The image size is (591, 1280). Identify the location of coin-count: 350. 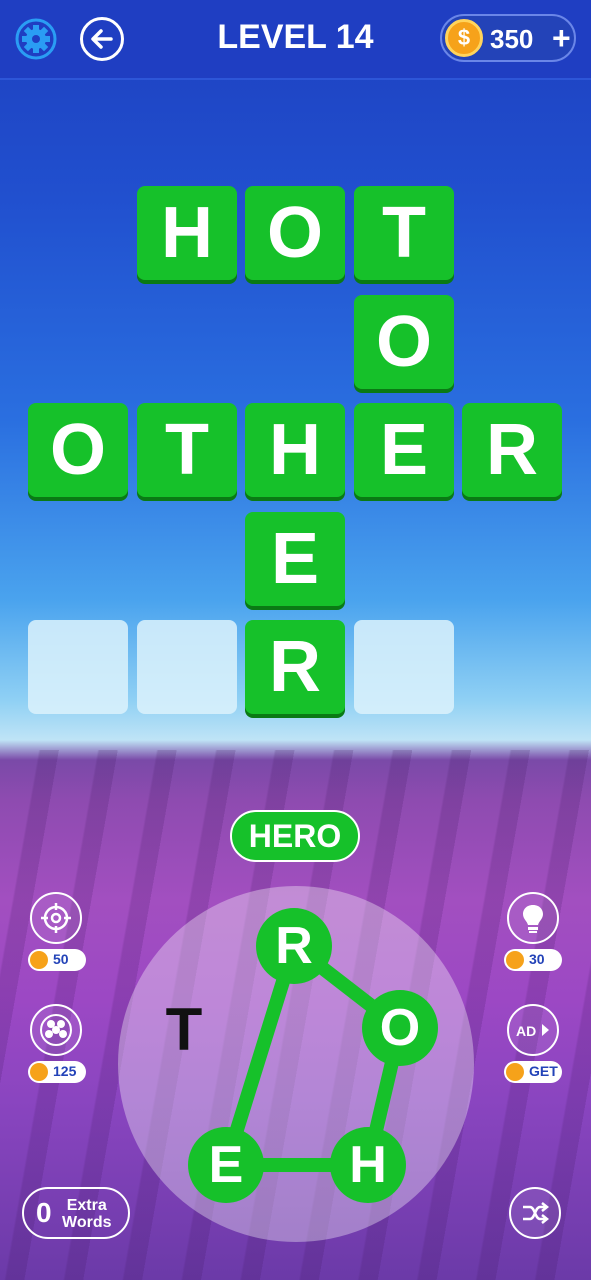
(512, 39).